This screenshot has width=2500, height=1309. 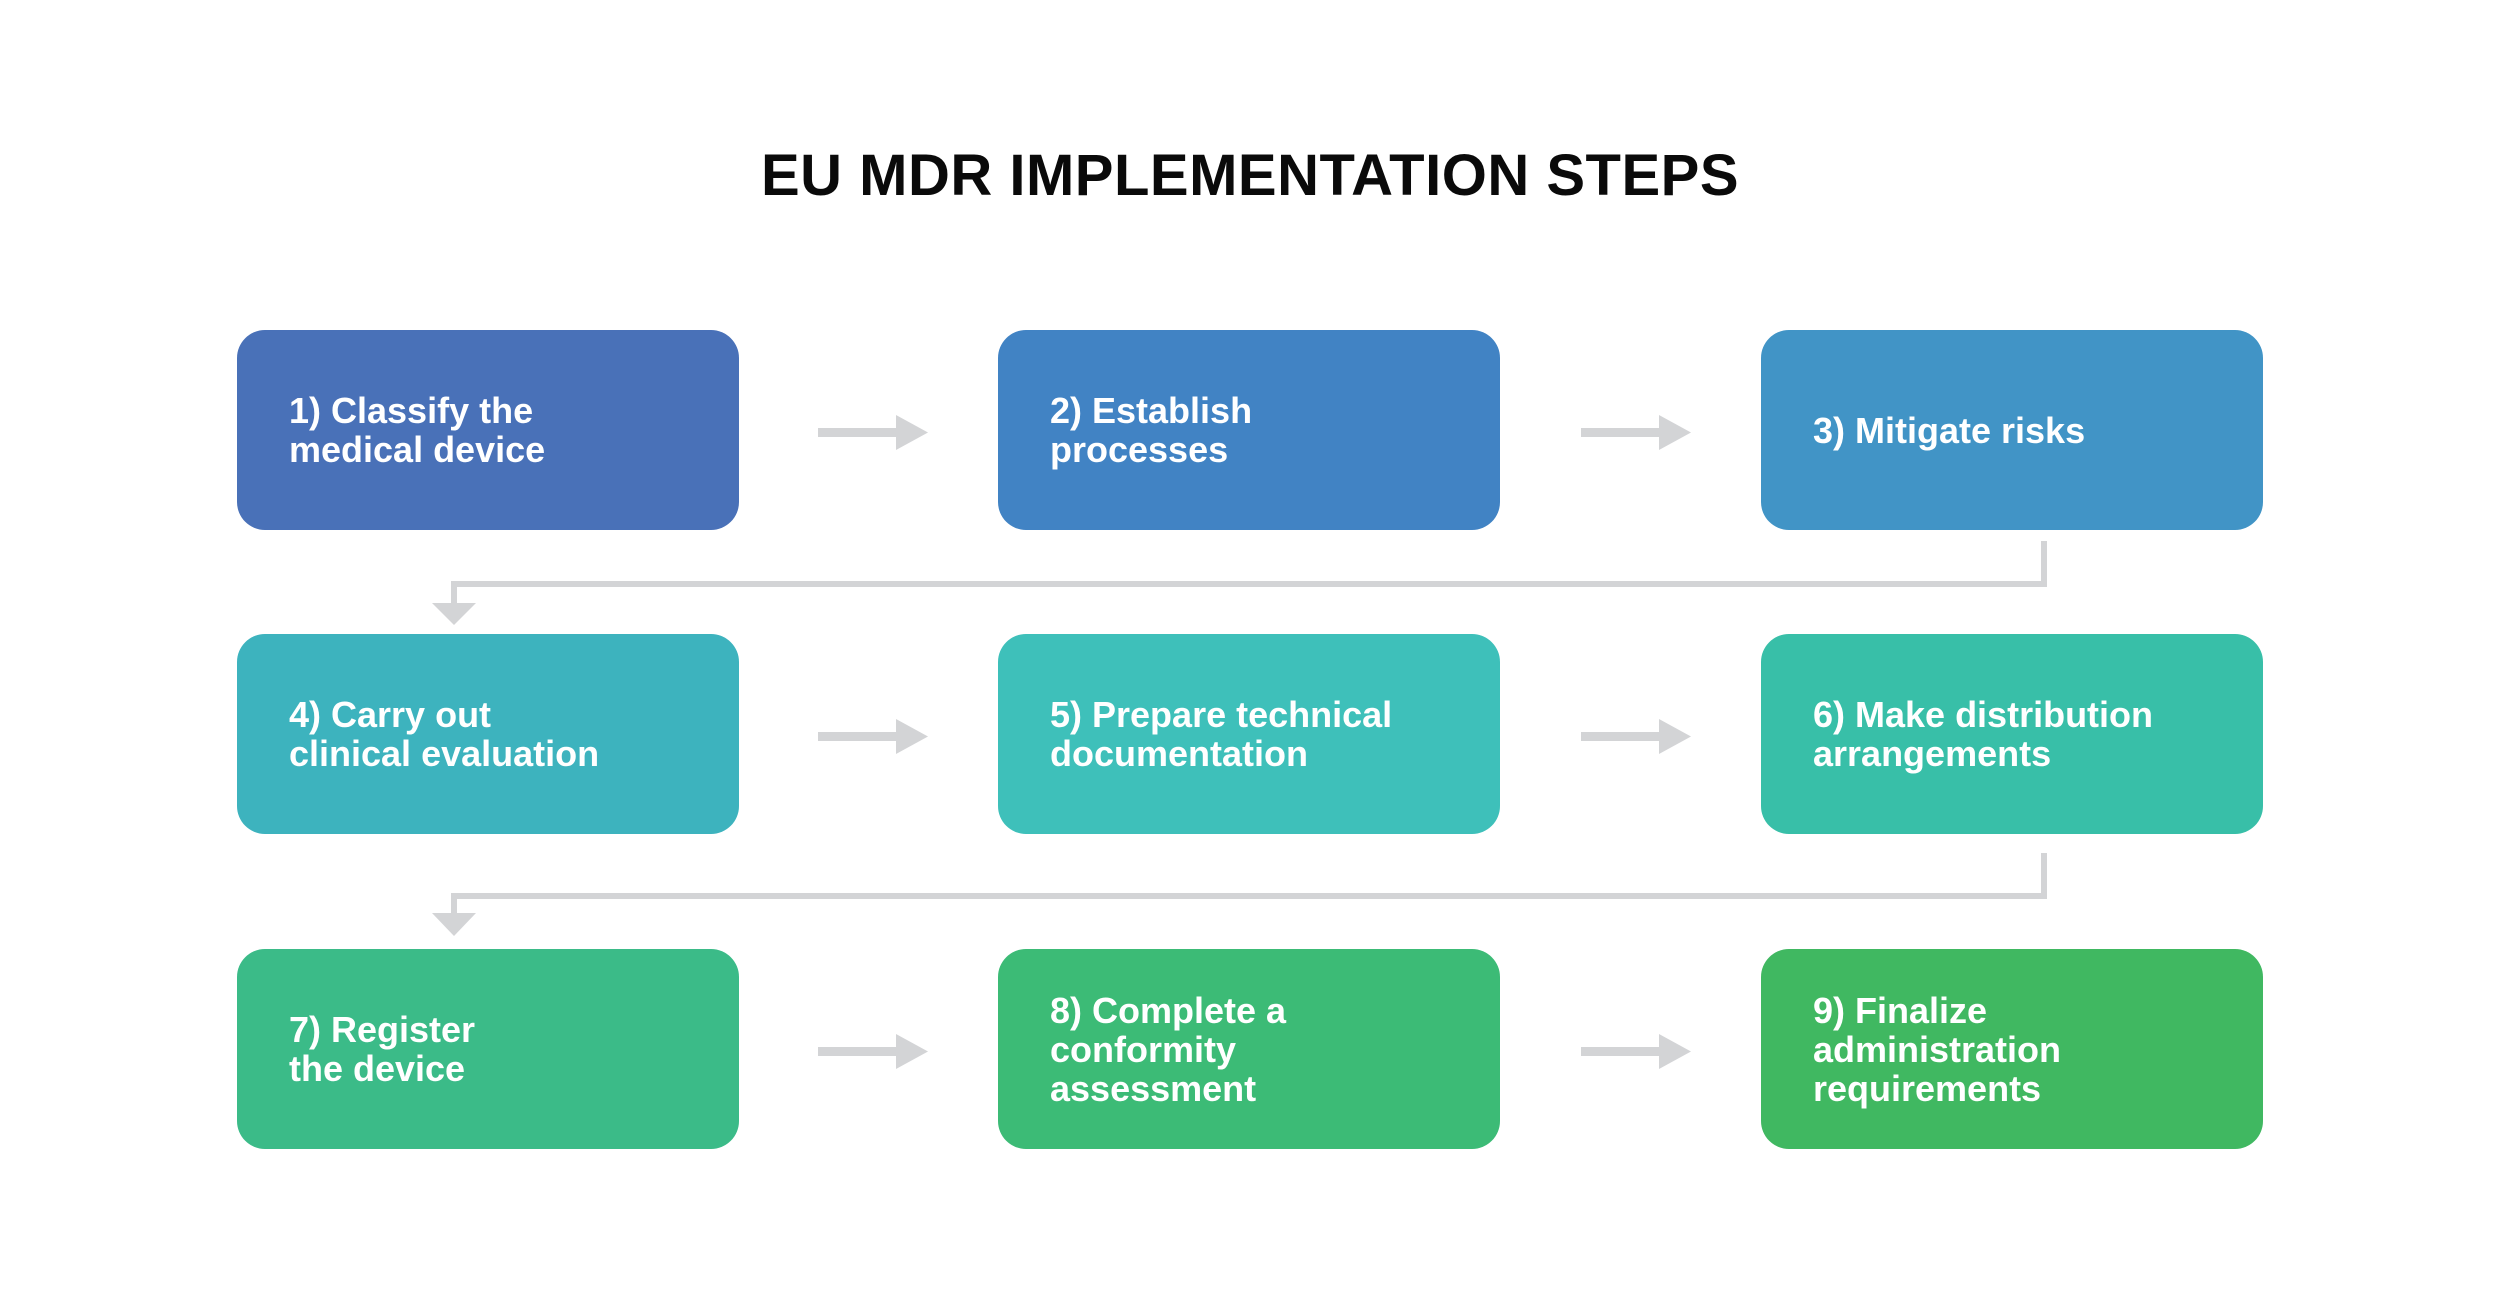 I want to click on step-label: 2) Establish processes, so click(x=1151, y=430).